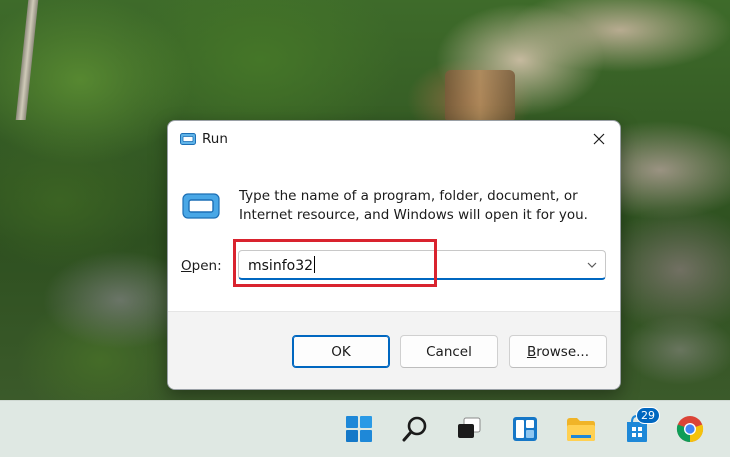  I want to click on browse-accelerator: B, so click(531, 351).